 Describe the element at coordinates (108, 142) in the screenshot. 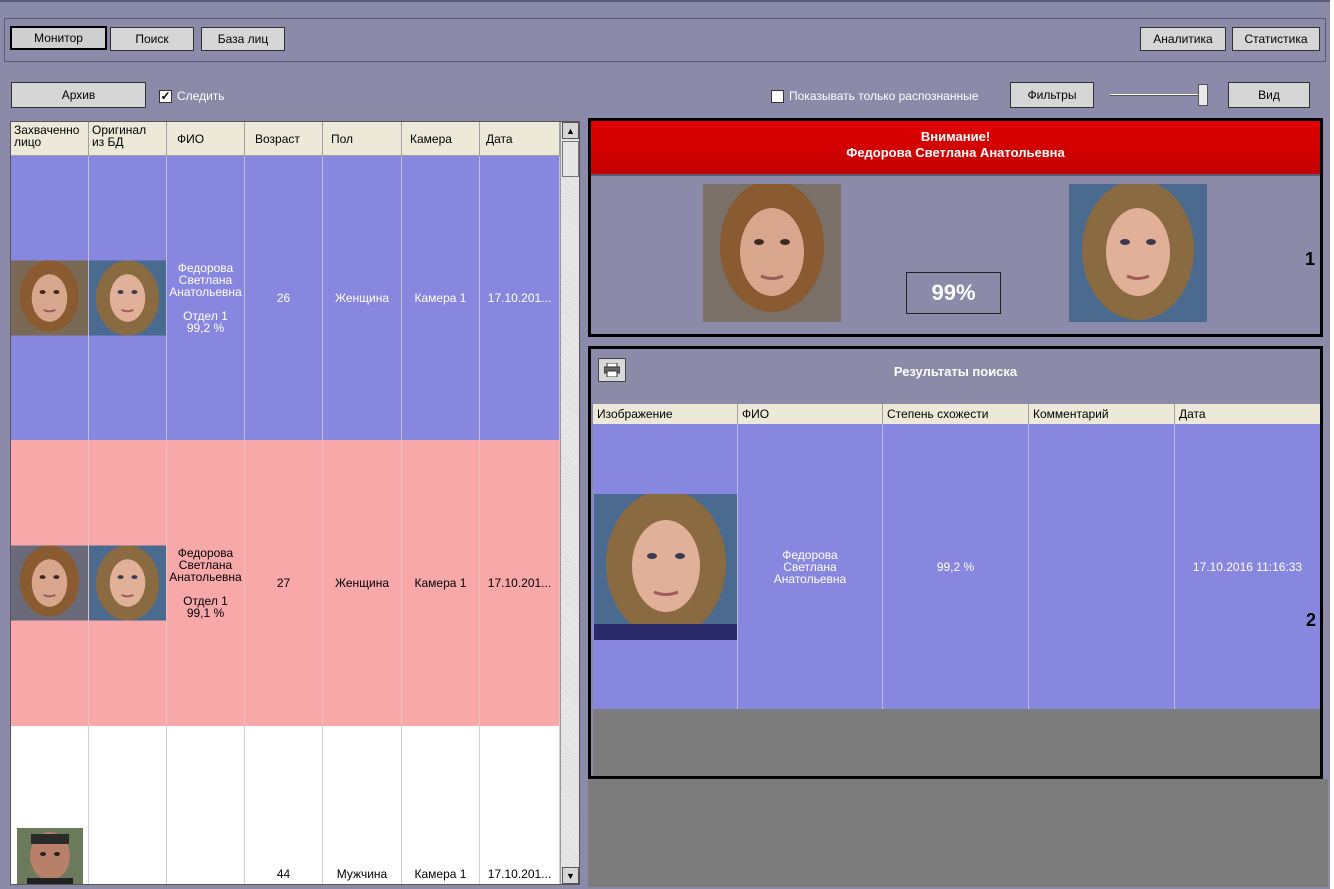

I see `col-original-line2: из БД` at that location.